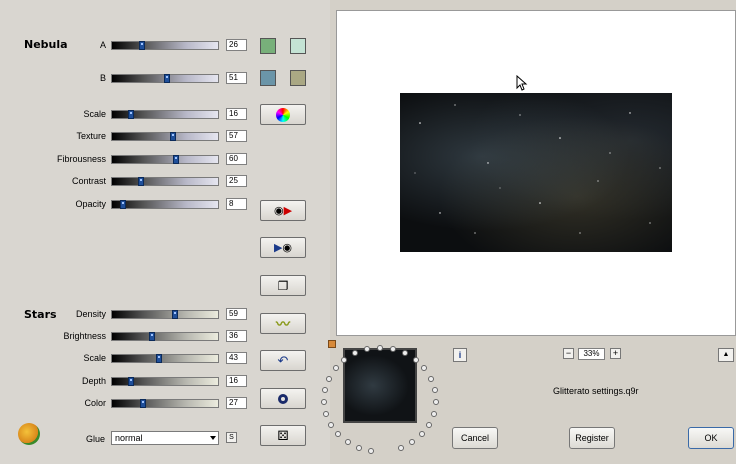  What do you see at coordinates (236, 403) in the screenshot?
I see `stars-color-value: 27` at bounding box center [236, 403].